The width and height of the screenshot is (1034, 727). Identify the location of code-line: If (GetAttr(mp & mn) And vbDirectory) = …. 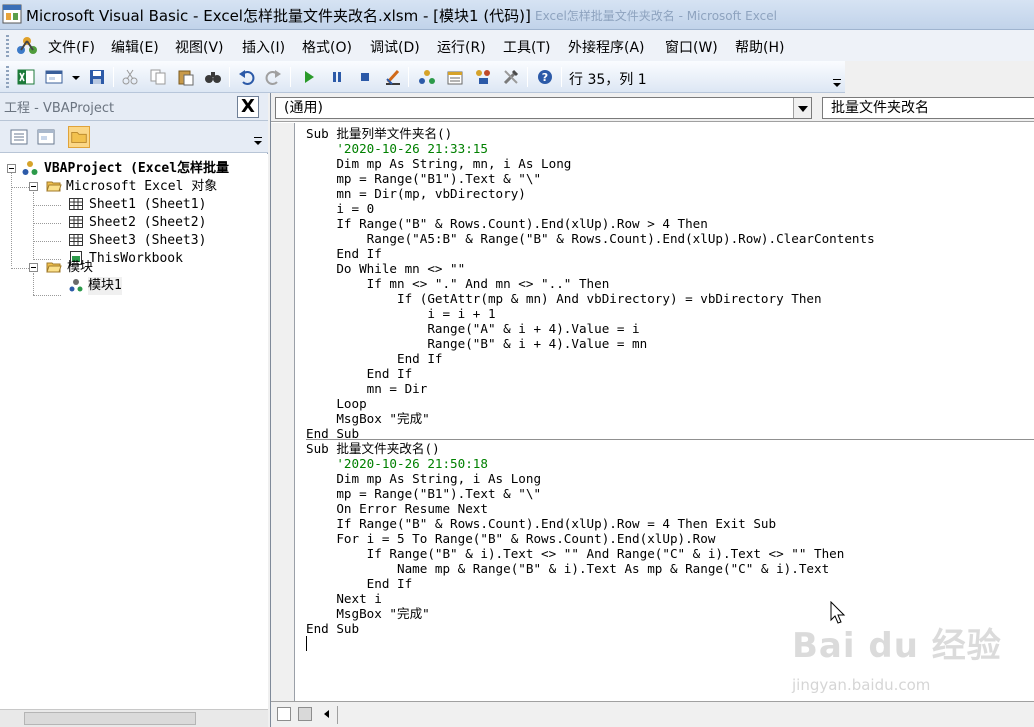
(564, 298).